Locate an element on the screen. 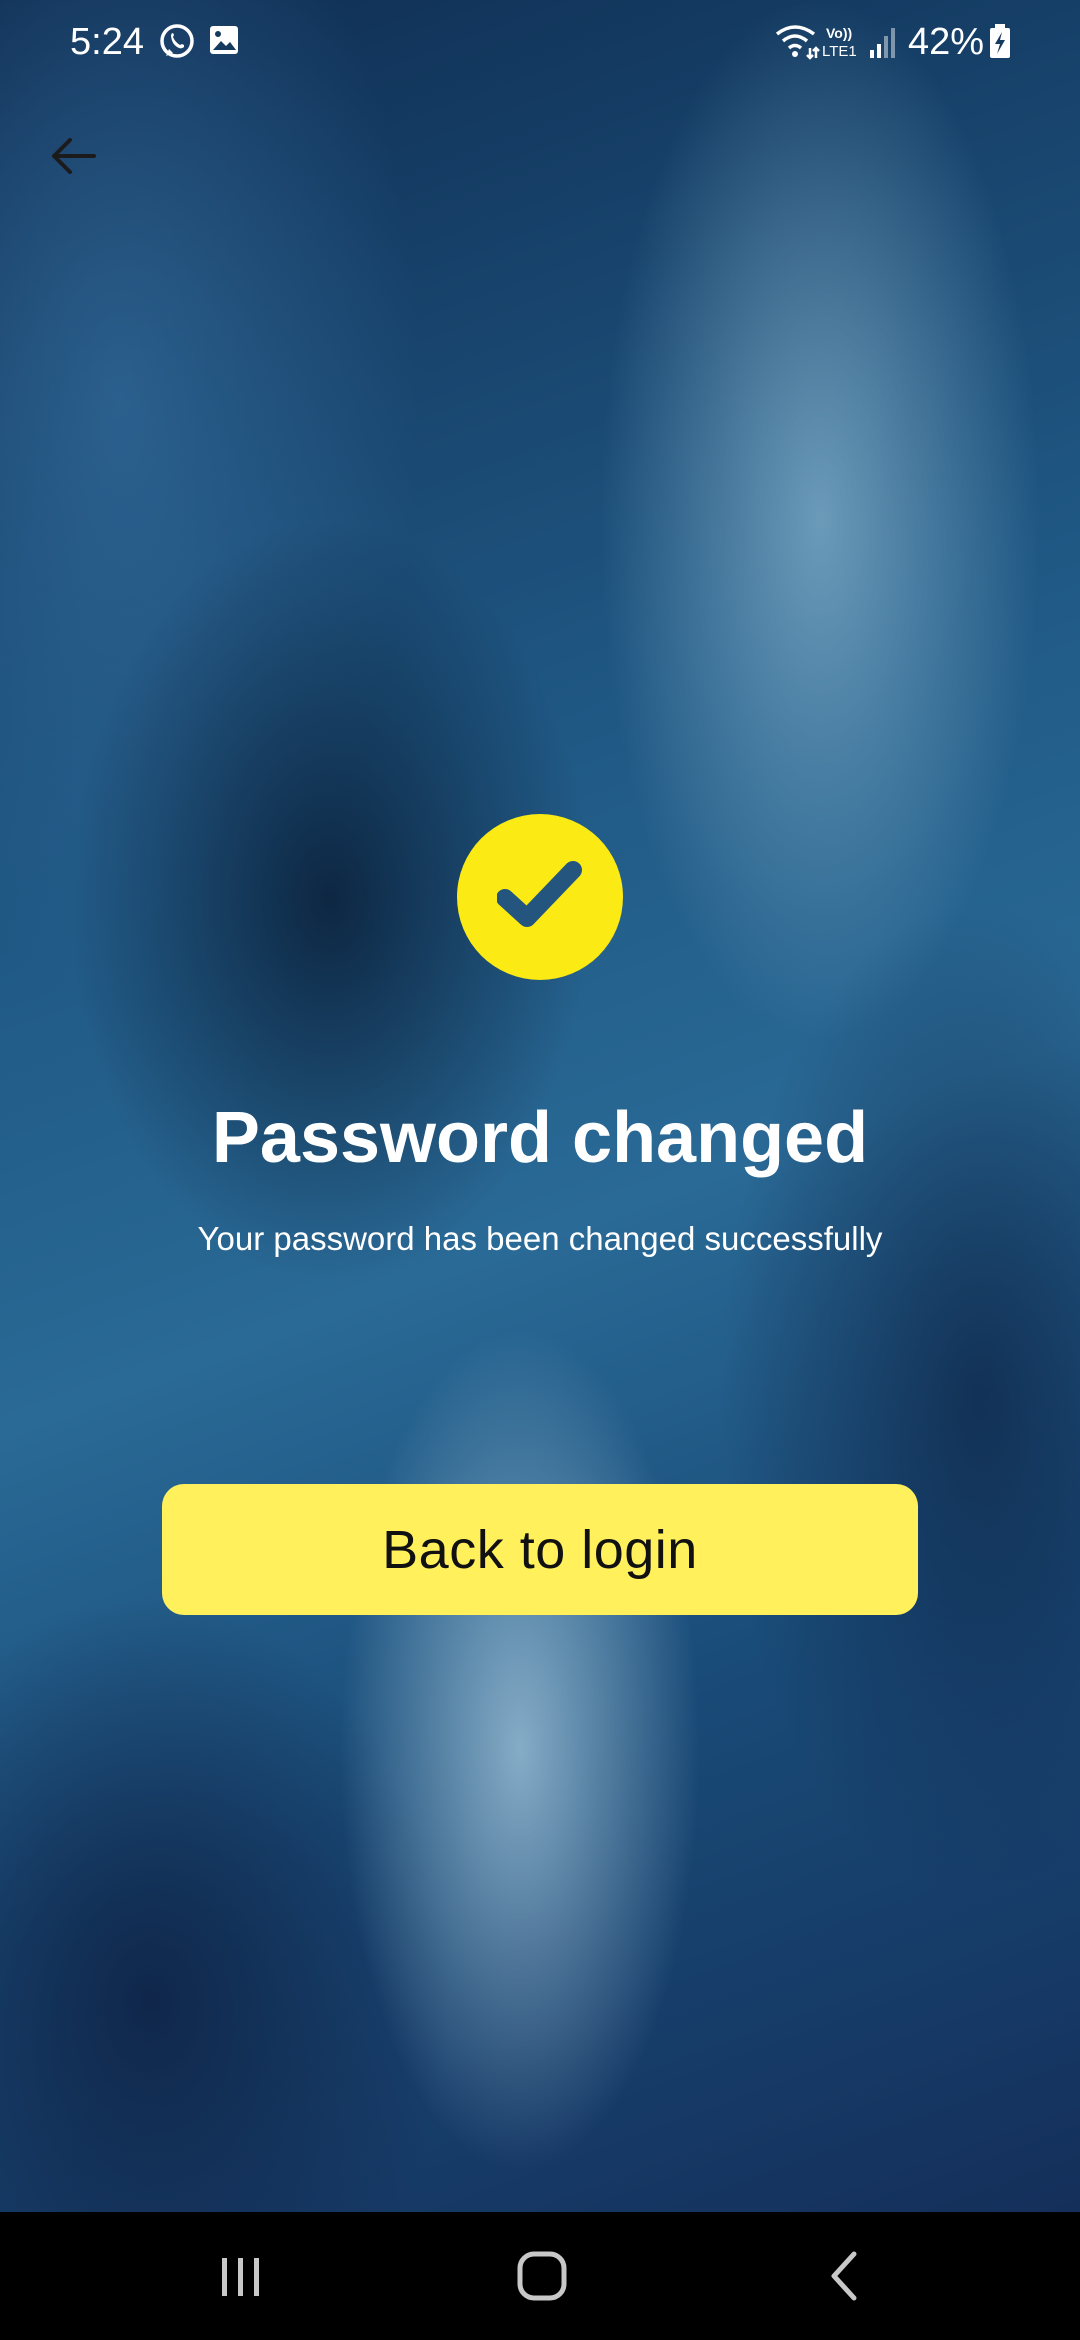 The height and width of the screenshot is (2340, 1080). recent-apps-icon is located at coordinates (240, 2277).